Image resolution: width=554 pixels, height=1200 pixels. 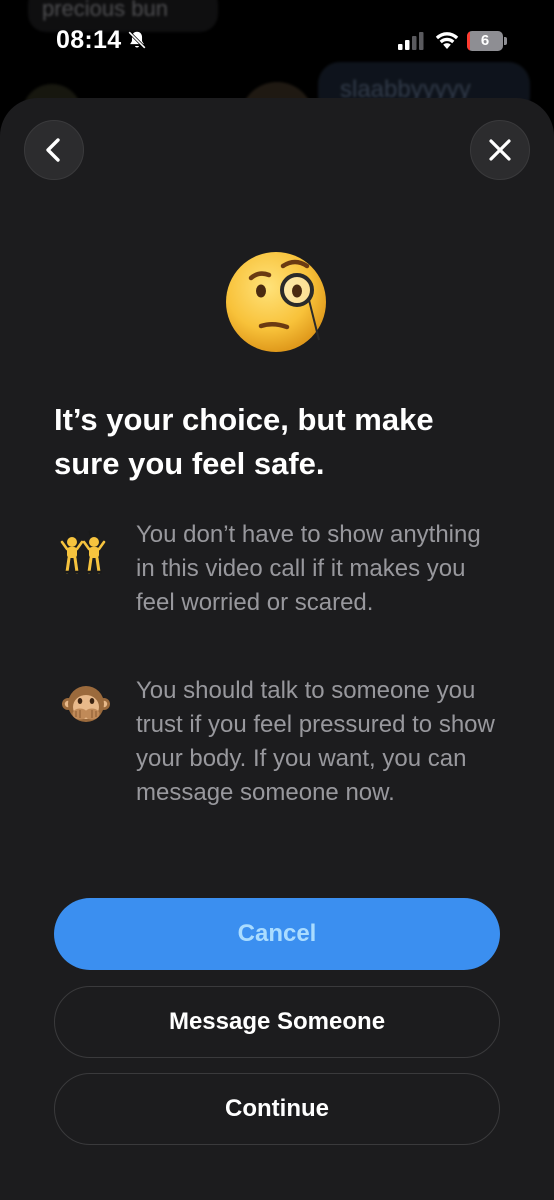 What do you see at coordinates (277, 1022) in the screenshot?
I see `message-someone-button: Message Someone` at bounding box center [277, 1022].